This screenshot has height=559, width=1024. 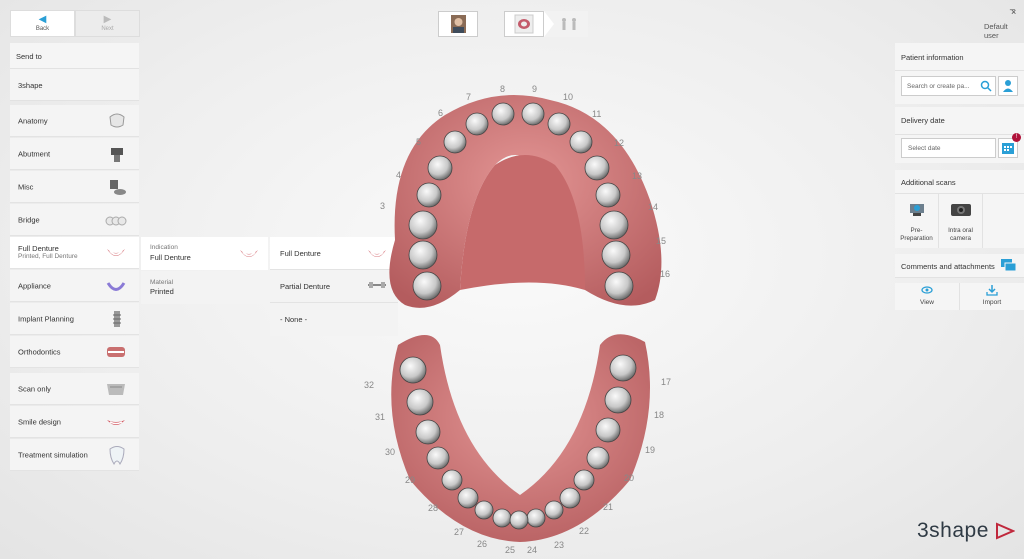 What do you see at coordinates (74, 319) in the screenshot?
I see `category-implant-planning: Implant Planning` at bounding box center [74, 319].